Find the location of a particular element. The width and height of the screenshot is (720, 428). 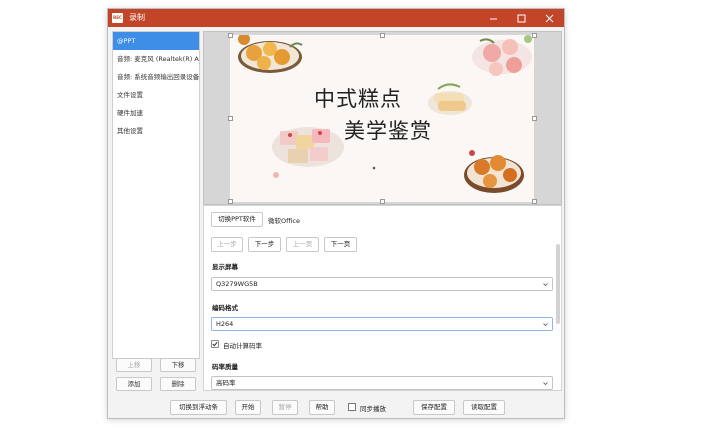

mooncake-plate-bottom-right-illustration is located at coordinates (494, 171).